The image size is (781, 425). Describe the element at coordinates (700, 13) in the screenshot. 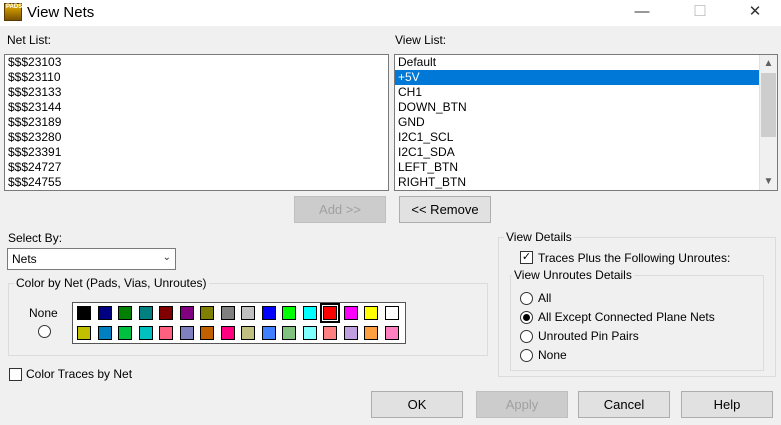

I see `maximize-button: ☐` at that location.